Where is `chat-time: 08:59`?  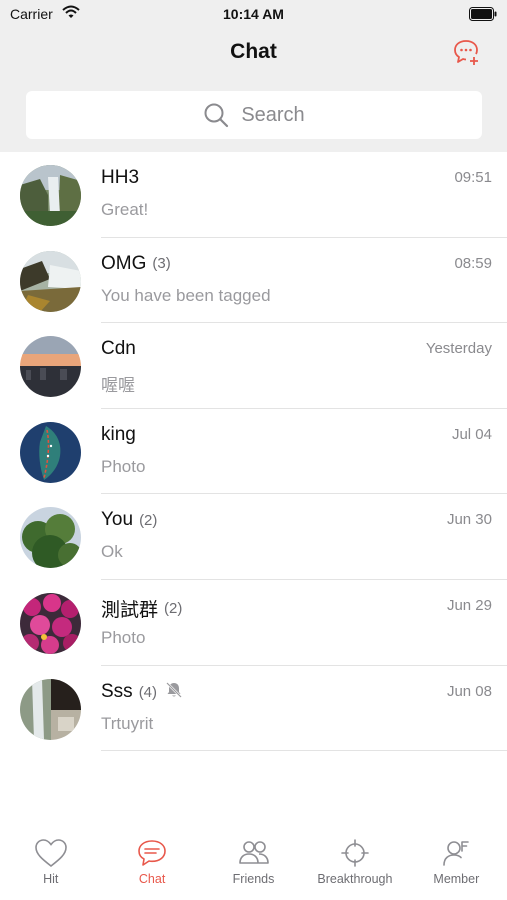 chat-time: 08:59 is located at coordinates (473, 263).